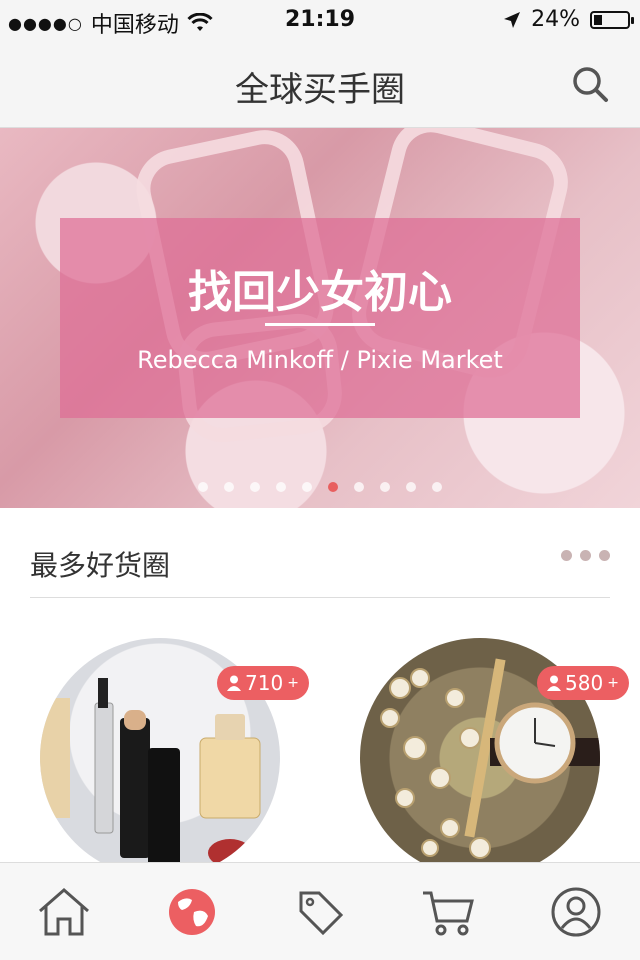 The height and width of the screenshot is (960, 640). I want to click on navigation-bar: 全球买手圈, so click(320, 84).